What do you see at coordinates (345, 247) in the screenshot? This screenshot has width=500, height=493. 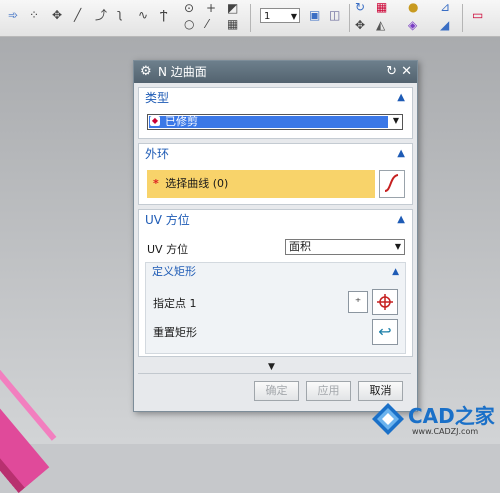 I see `uv-orientation-select: 面积 ▼` at bounding box center [345, 247].